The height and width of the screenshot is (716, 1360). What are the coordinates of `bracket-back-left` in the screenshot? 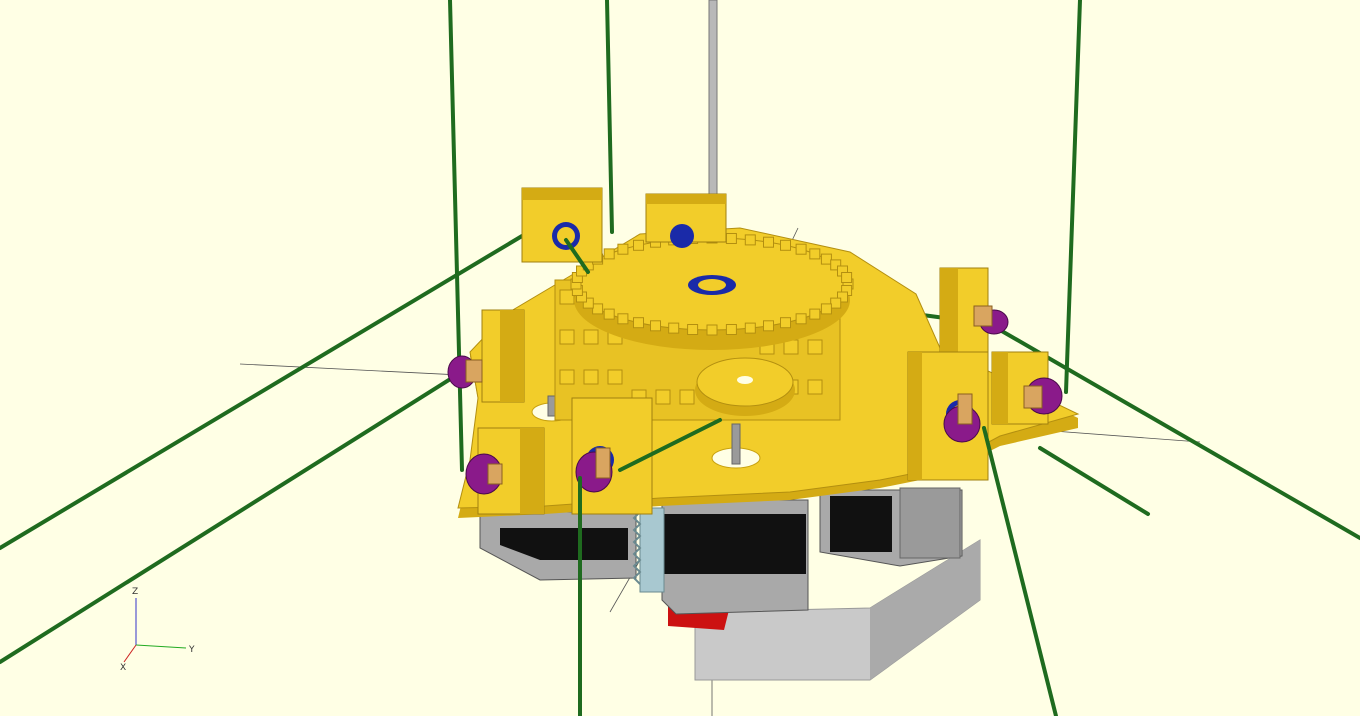 It's located at (562, 225).